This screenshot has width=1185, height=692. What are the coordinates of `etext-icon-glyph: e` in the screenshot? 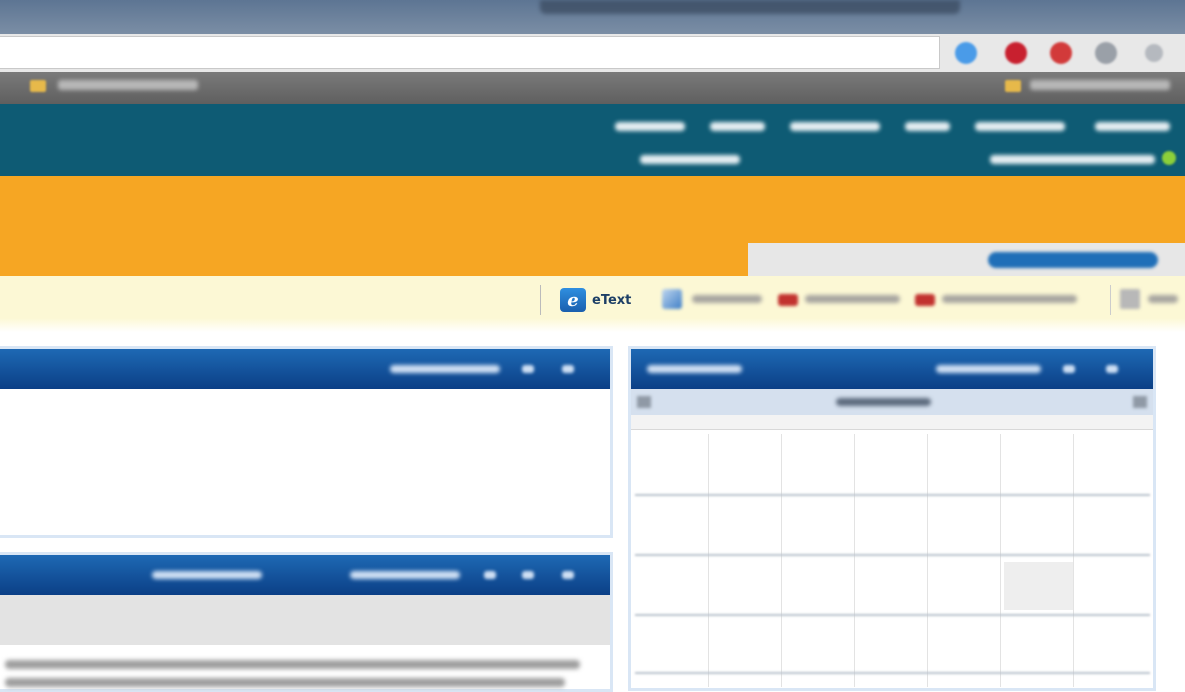 It's located at (573, 300).